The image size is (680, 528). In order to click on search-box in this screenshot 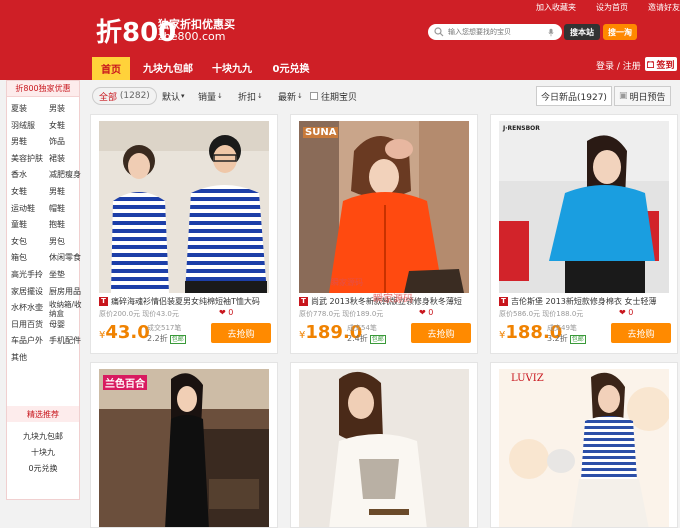, I will do `click(495, 32)`.